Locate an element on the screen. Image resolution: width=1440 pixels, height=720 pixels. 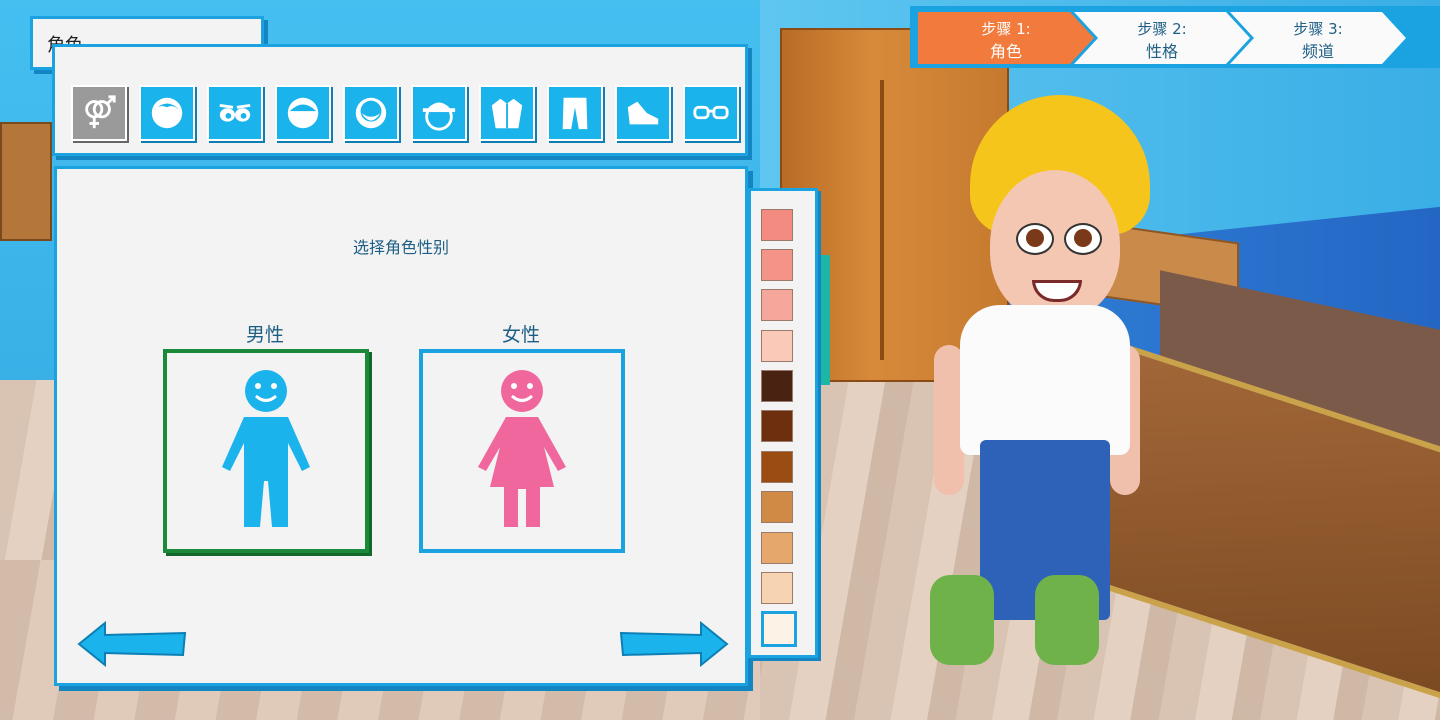
wall-shelf is located at coordinates (26, 181).